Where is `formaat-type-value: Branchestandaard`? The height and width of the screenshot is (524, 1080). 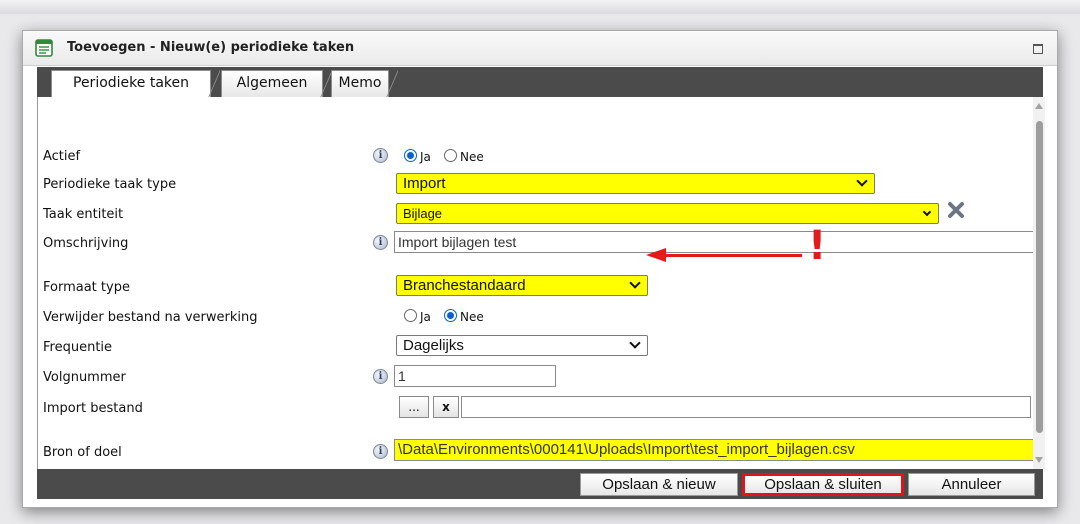
formaat-type-value: Branchestandaard is located at coordinates (464, 285).